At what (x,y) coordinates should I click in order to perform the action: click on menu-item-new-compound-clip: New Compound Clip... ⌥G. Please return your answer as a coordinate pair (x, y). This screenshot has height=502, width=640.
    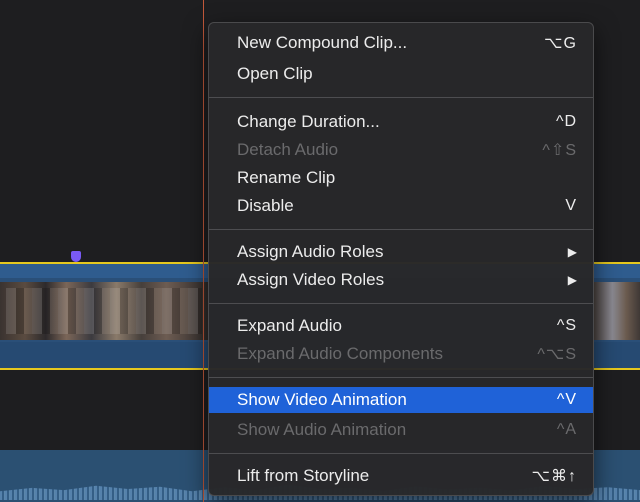
    Looking at the image, I should click on (401, 43).